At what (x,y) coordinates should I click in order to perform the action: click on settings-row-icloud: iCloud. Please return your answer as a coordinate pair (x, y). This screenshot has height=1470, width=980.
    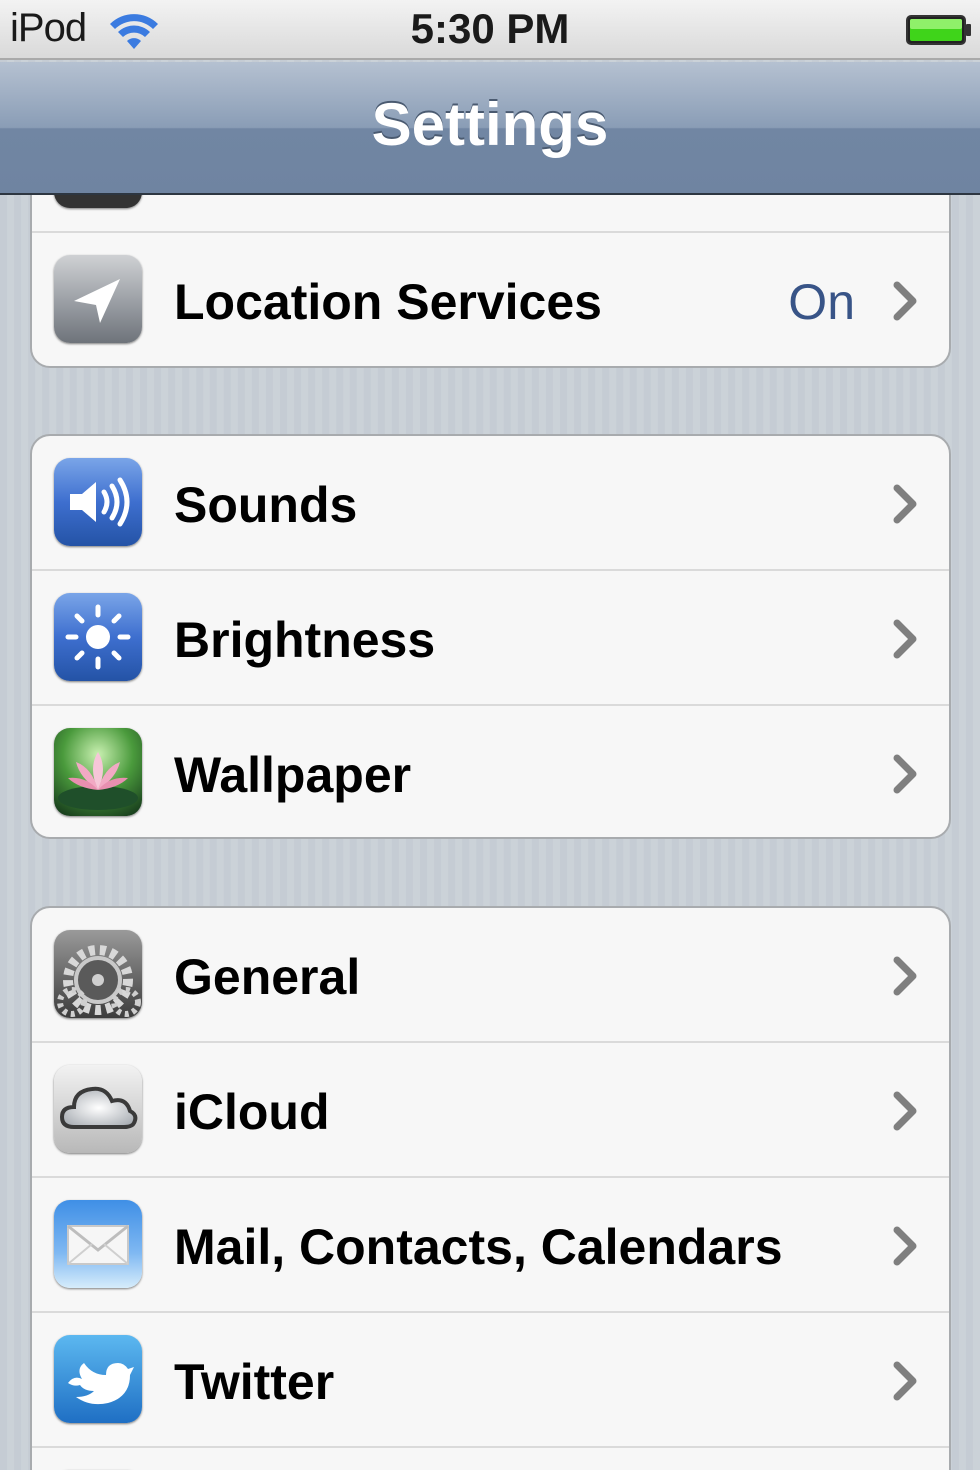
    Looking at the image, I should click on (490, 1110).